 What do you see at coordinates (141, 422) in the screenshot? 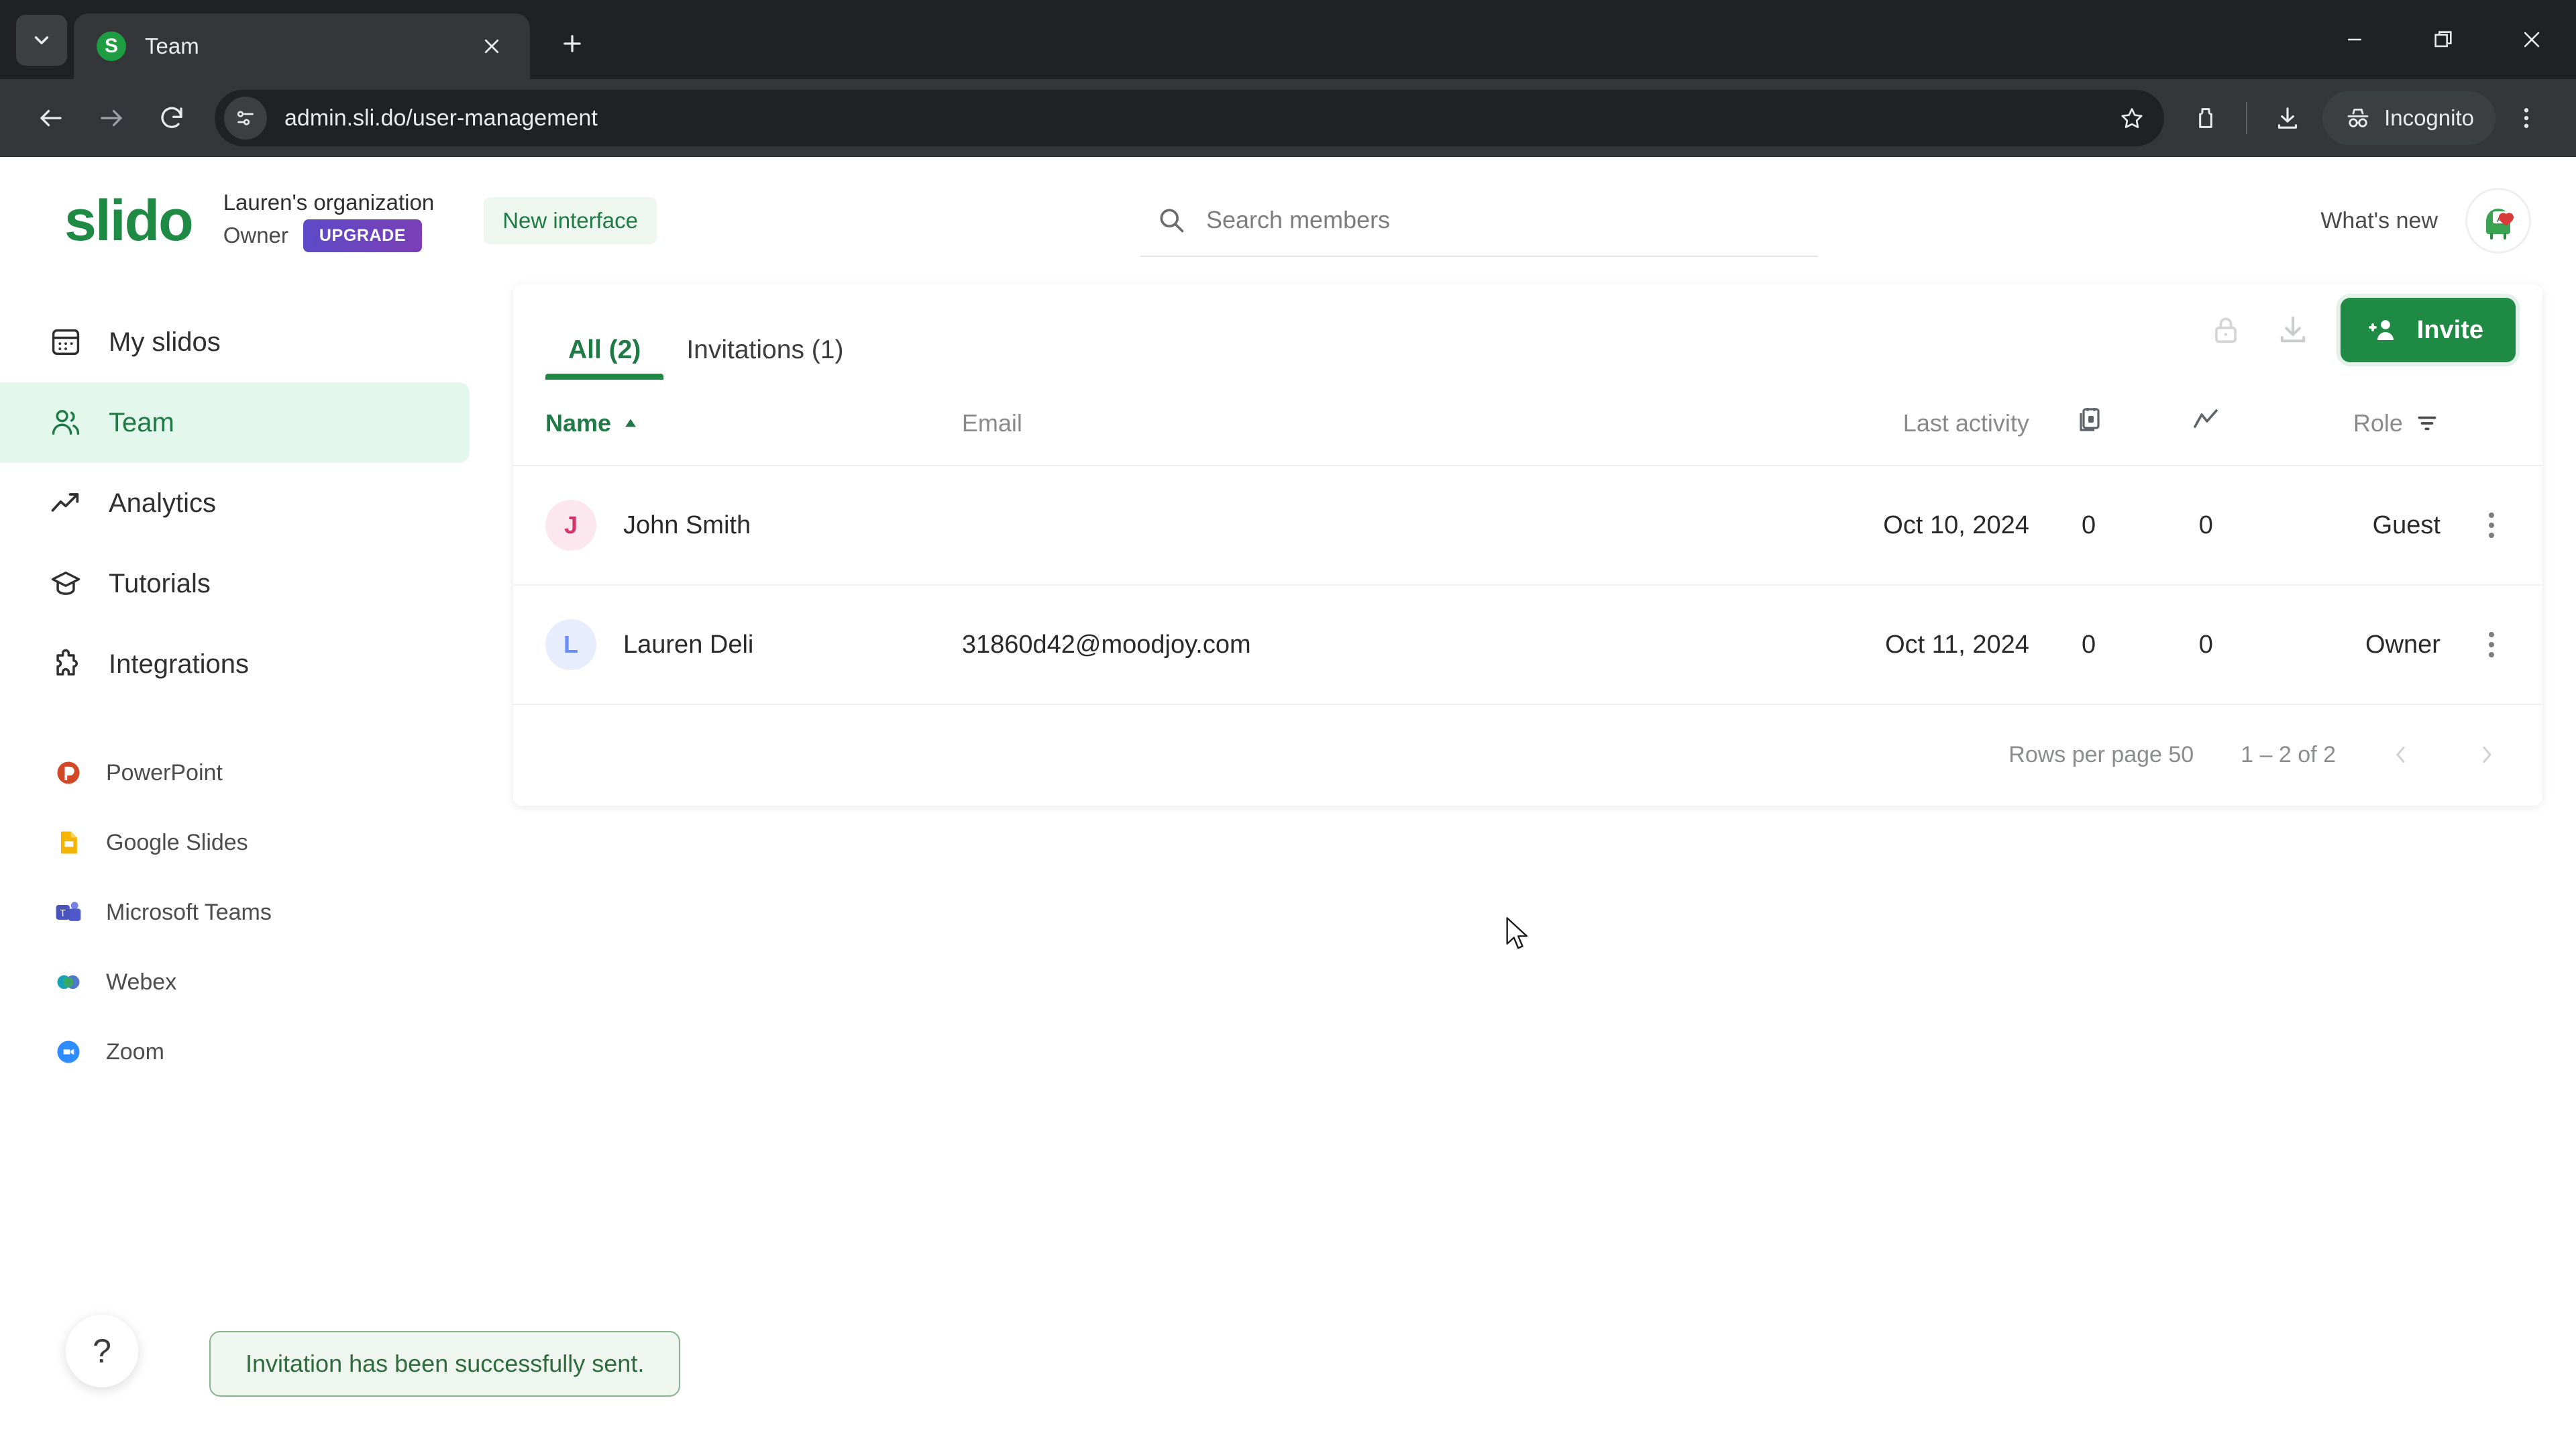
I see `sidebar-item-label: Team` at bounding box center [141, 422].